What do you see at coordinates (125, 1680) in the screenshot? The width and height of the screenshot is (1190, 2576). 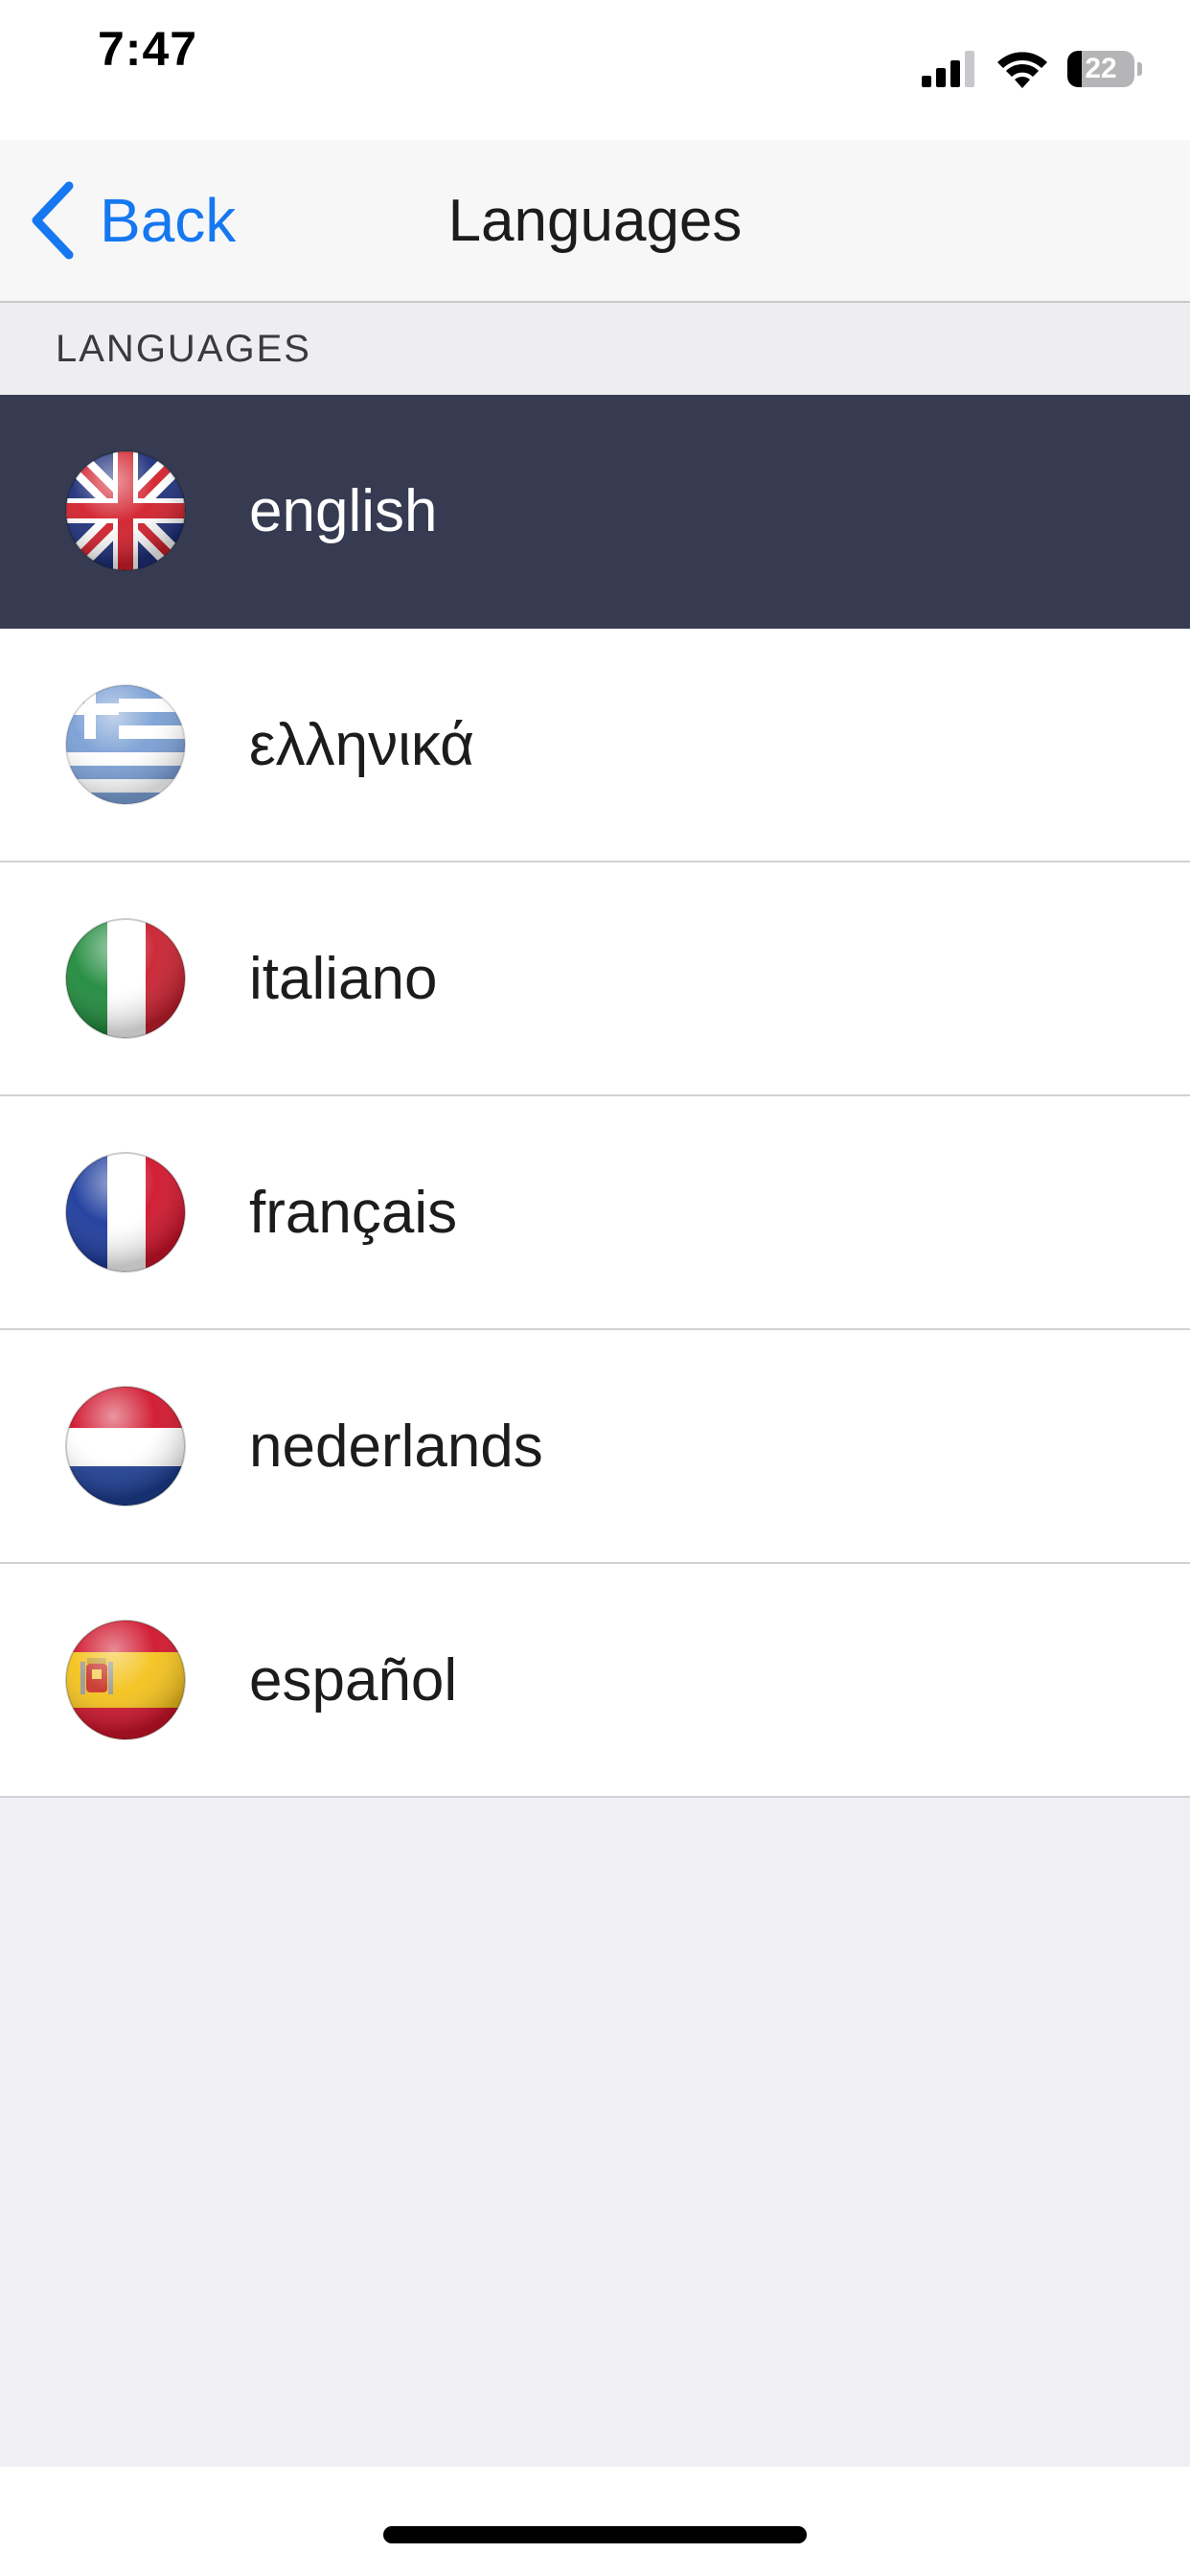 I see `spain-flag-icon` at bounding box center [125, 1680].